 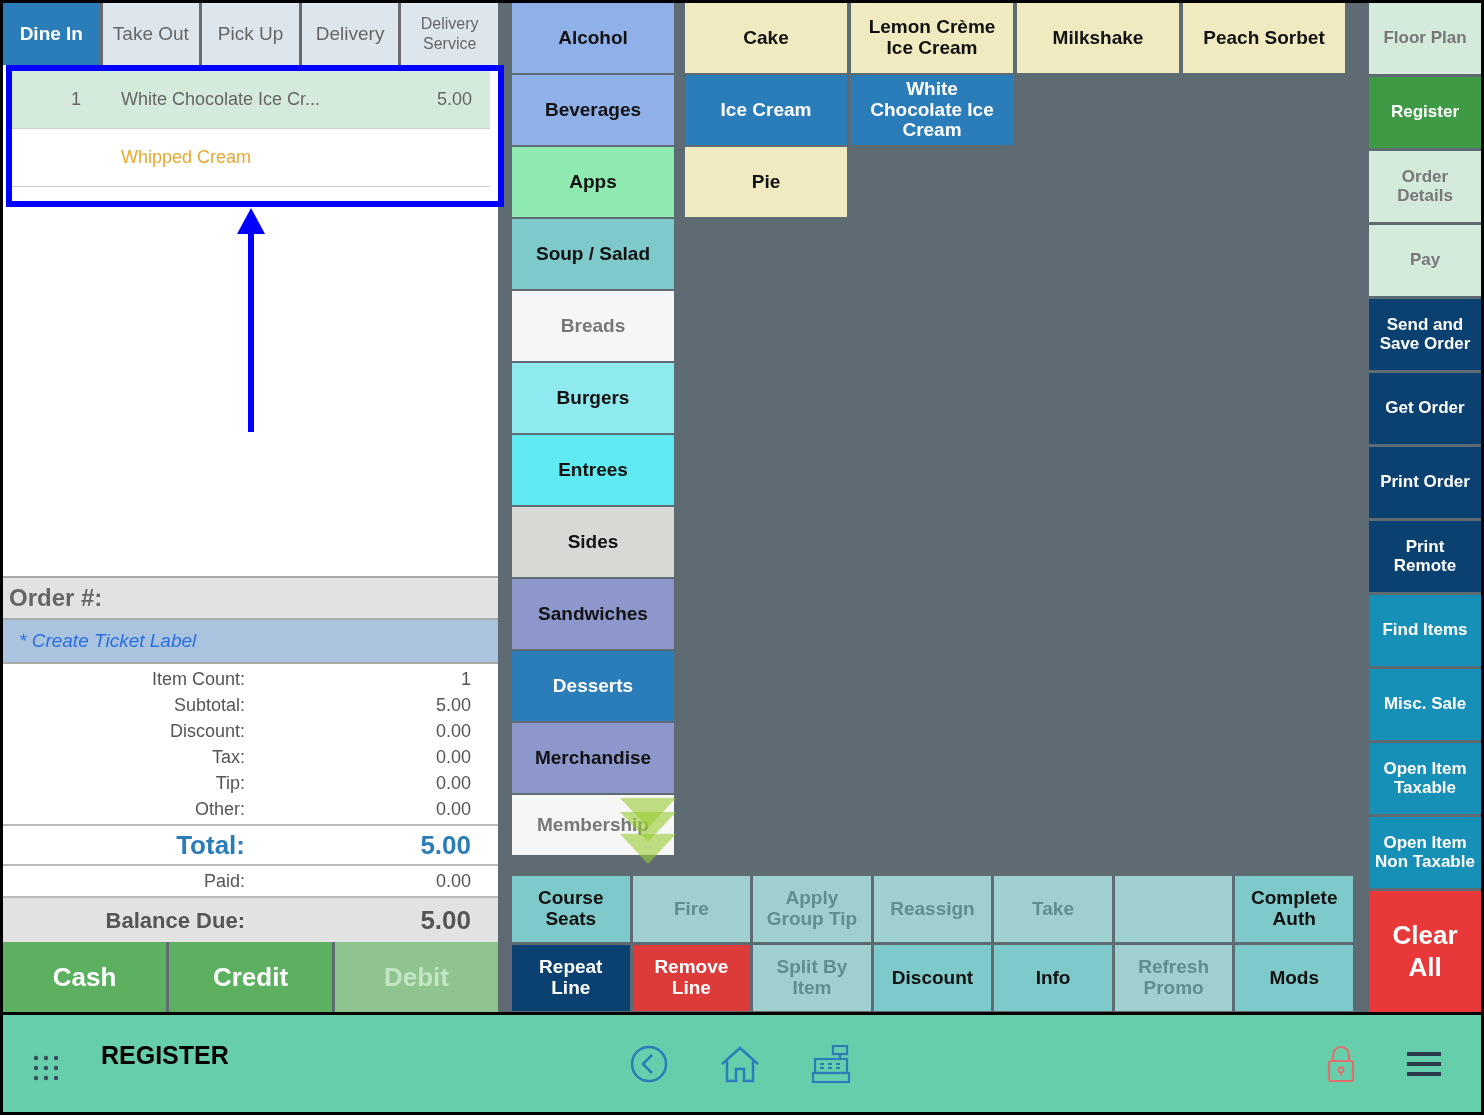 What do you see at coordinates (210, 845) in the screenshot?
I see `total-label: Total:` at bounding box center [210, 845].